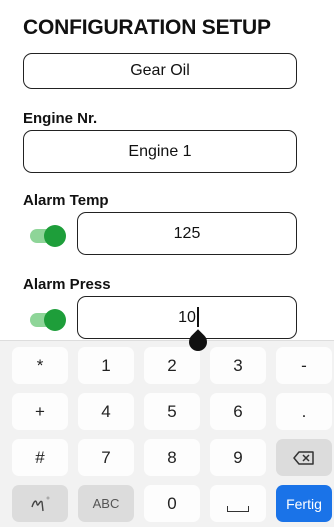 This screenshot has height=527, width=334. I want to click on key-handwriting, so click(40, 503).